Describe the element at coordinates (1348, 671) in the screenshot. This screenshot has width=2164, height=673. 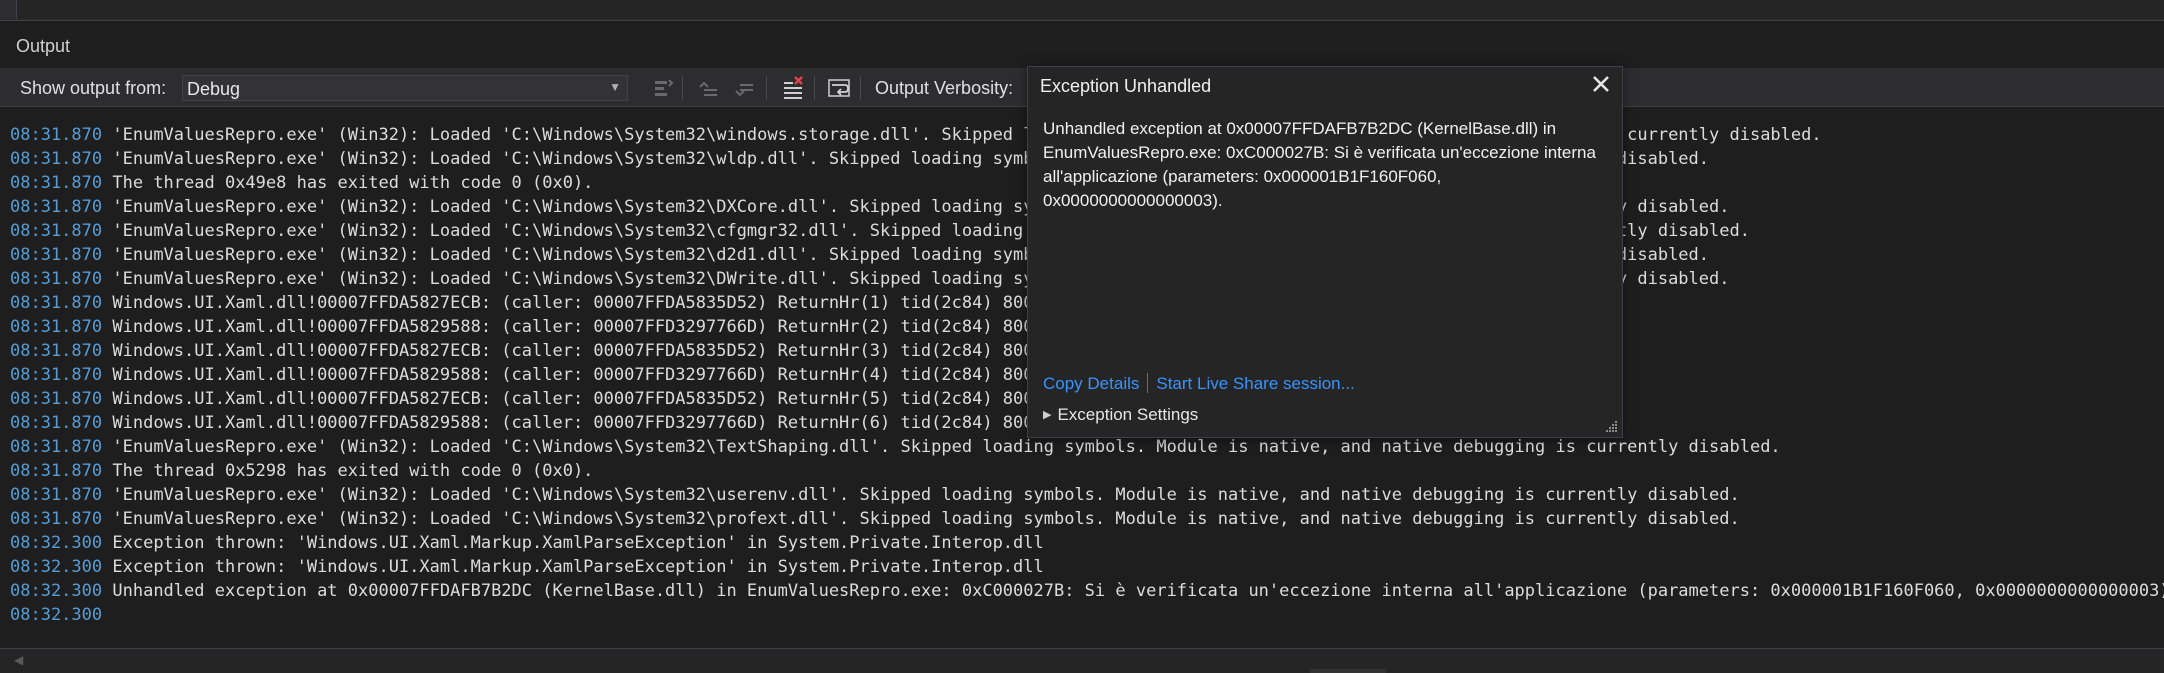
I see `scrollbar-thumb` at that location.